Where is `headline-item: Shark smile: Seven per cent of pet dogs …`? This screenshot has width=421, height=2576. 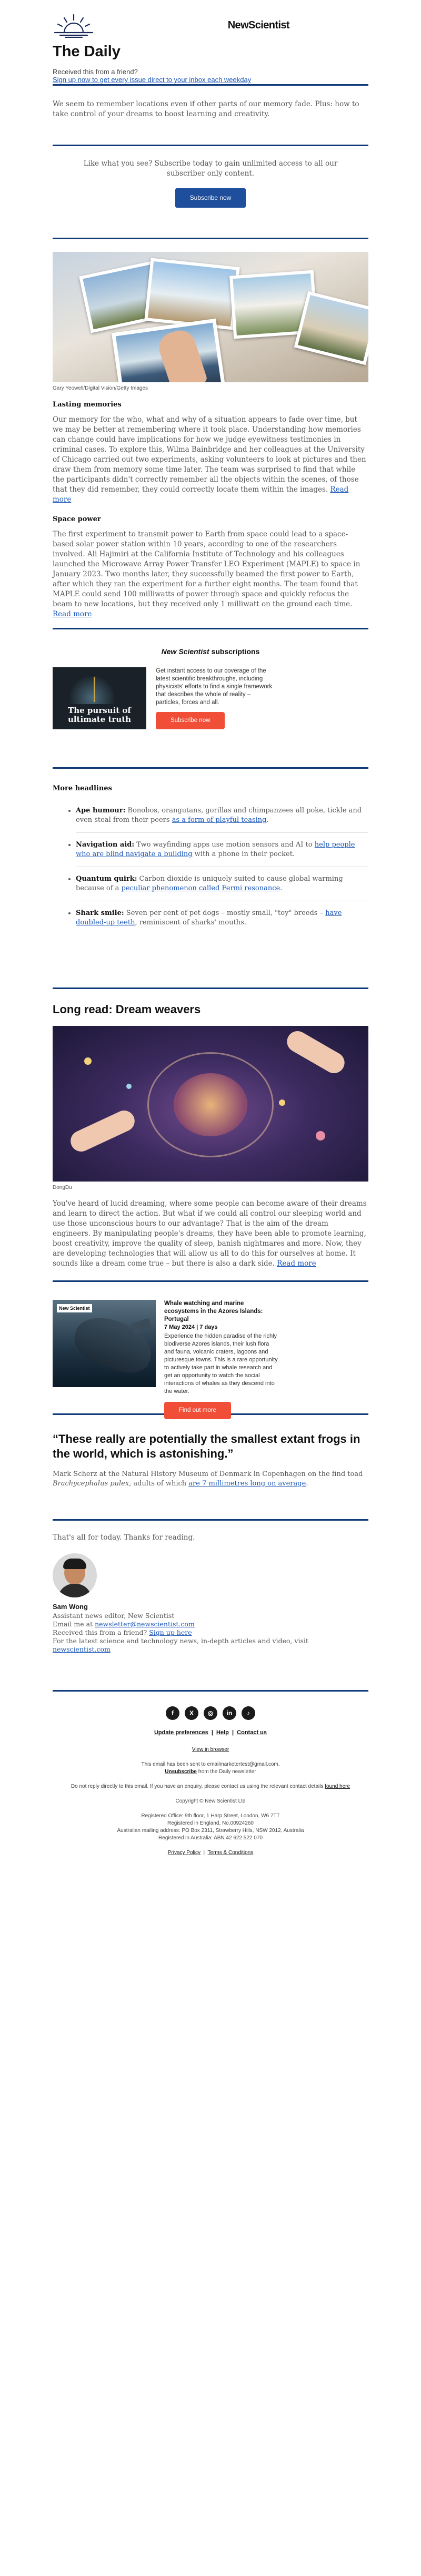 headline-item: Shark smile: Seven per cent of pet dogs … is located at coordinates (222, 922).